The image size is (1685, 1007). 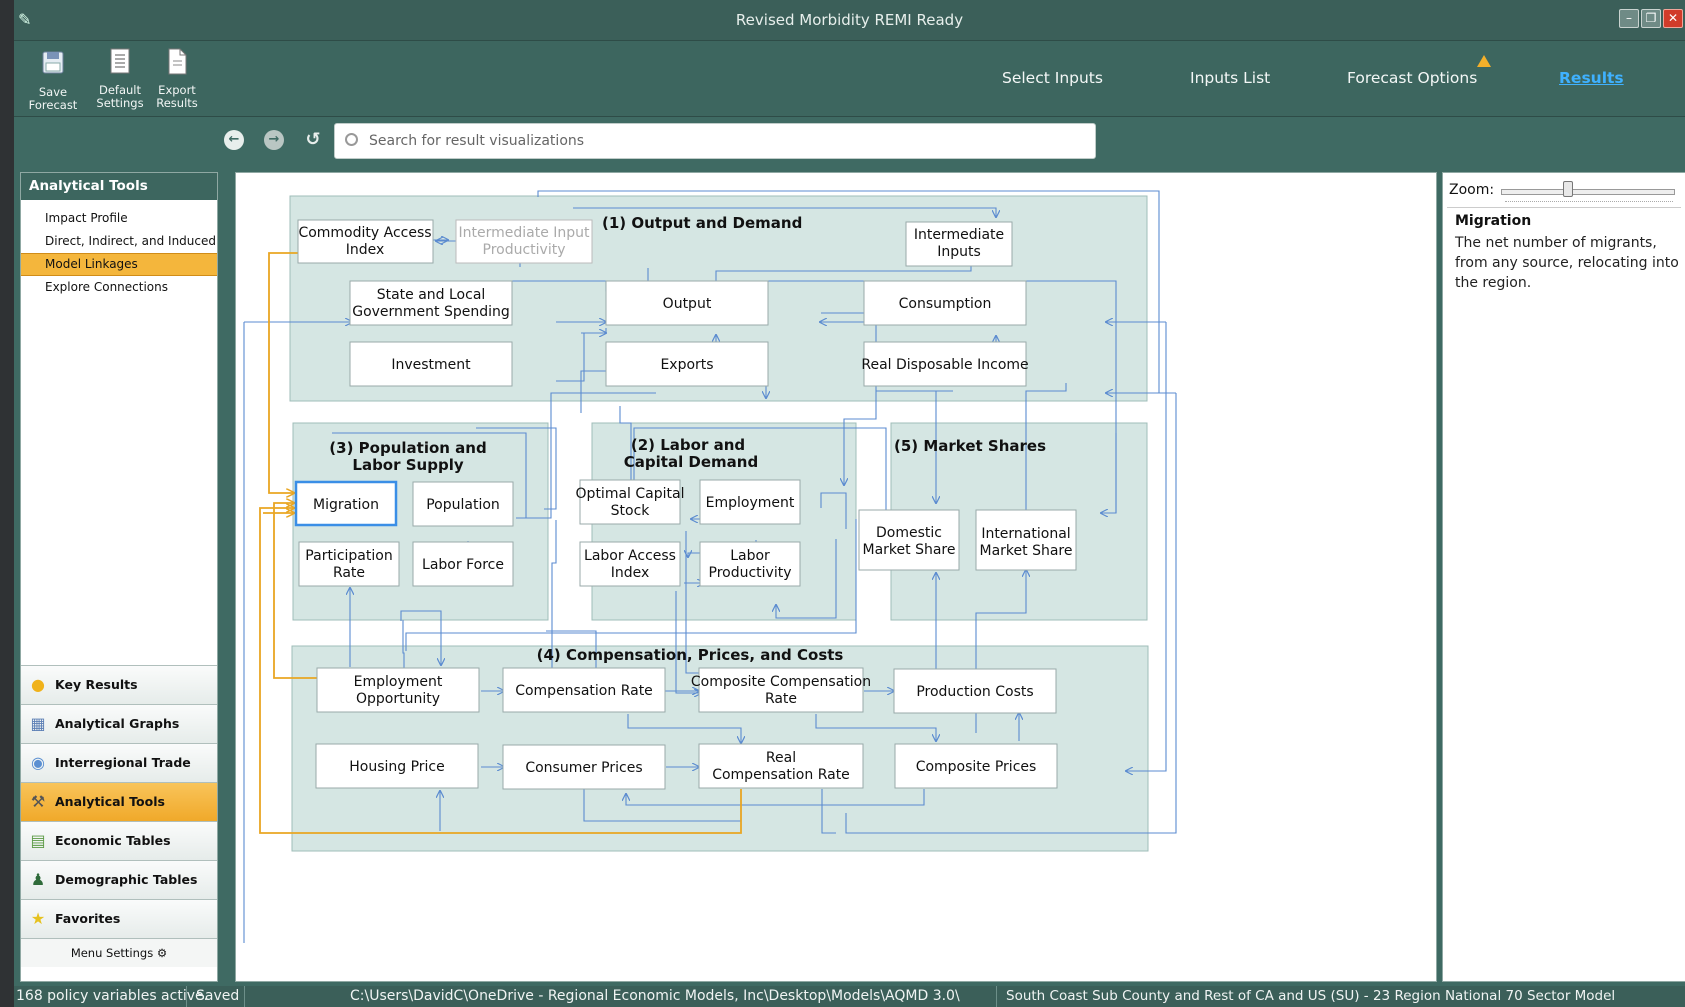 I want to click on node-composite-prices: Composite Prices, so click(x=976, y=766).